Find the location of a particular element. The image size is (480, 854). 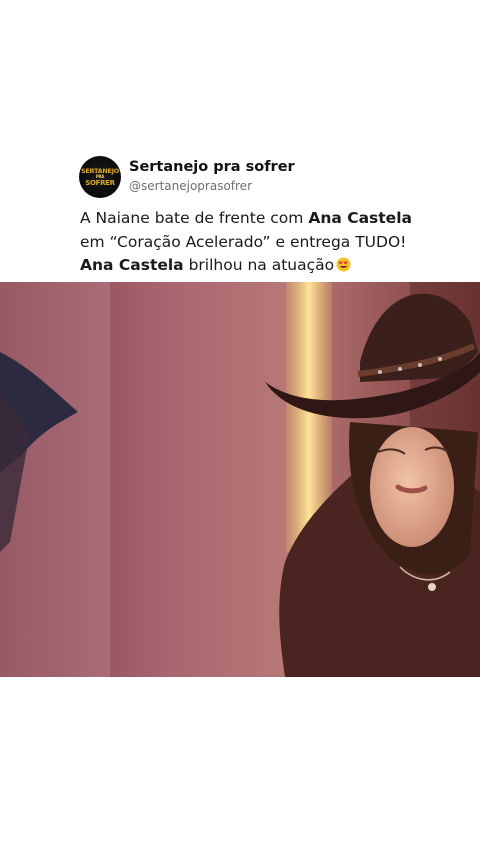

heart-eyes-emoji-icon is located at coordinates (343, 264).